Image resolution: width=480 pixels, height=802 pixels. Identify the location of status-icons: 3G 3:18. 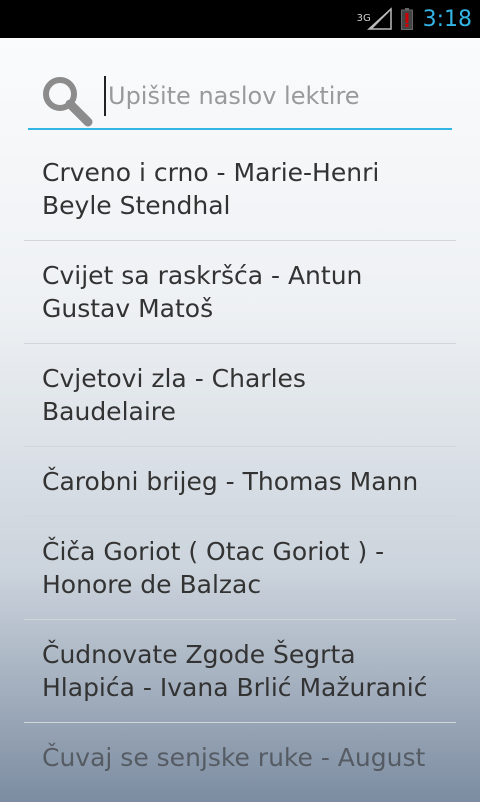
(414, 19).